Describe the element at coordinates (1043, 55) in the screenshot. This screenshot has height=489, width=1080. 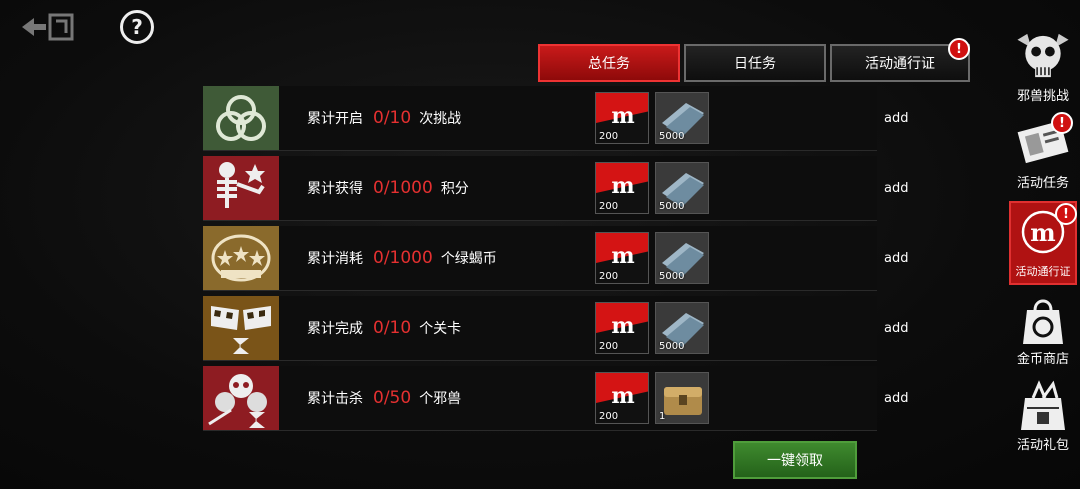
I see `skull-emblem-icon` at that location.